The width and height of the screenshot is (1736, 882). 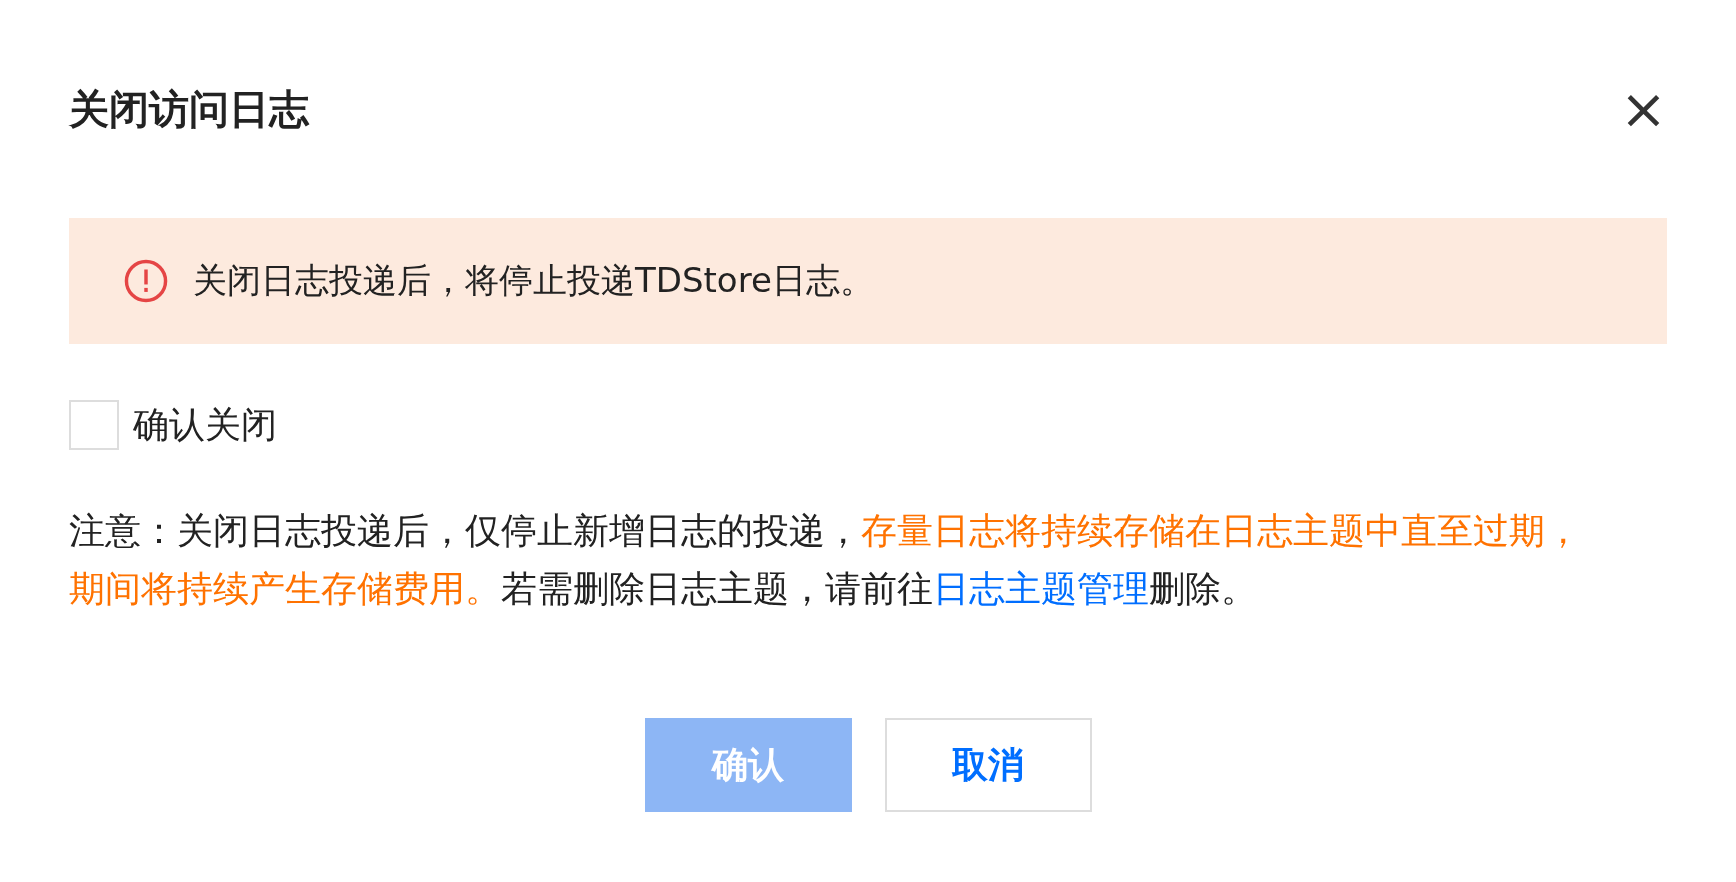 I want to click on cancel-button: 取消, so click(x=988, y=765).